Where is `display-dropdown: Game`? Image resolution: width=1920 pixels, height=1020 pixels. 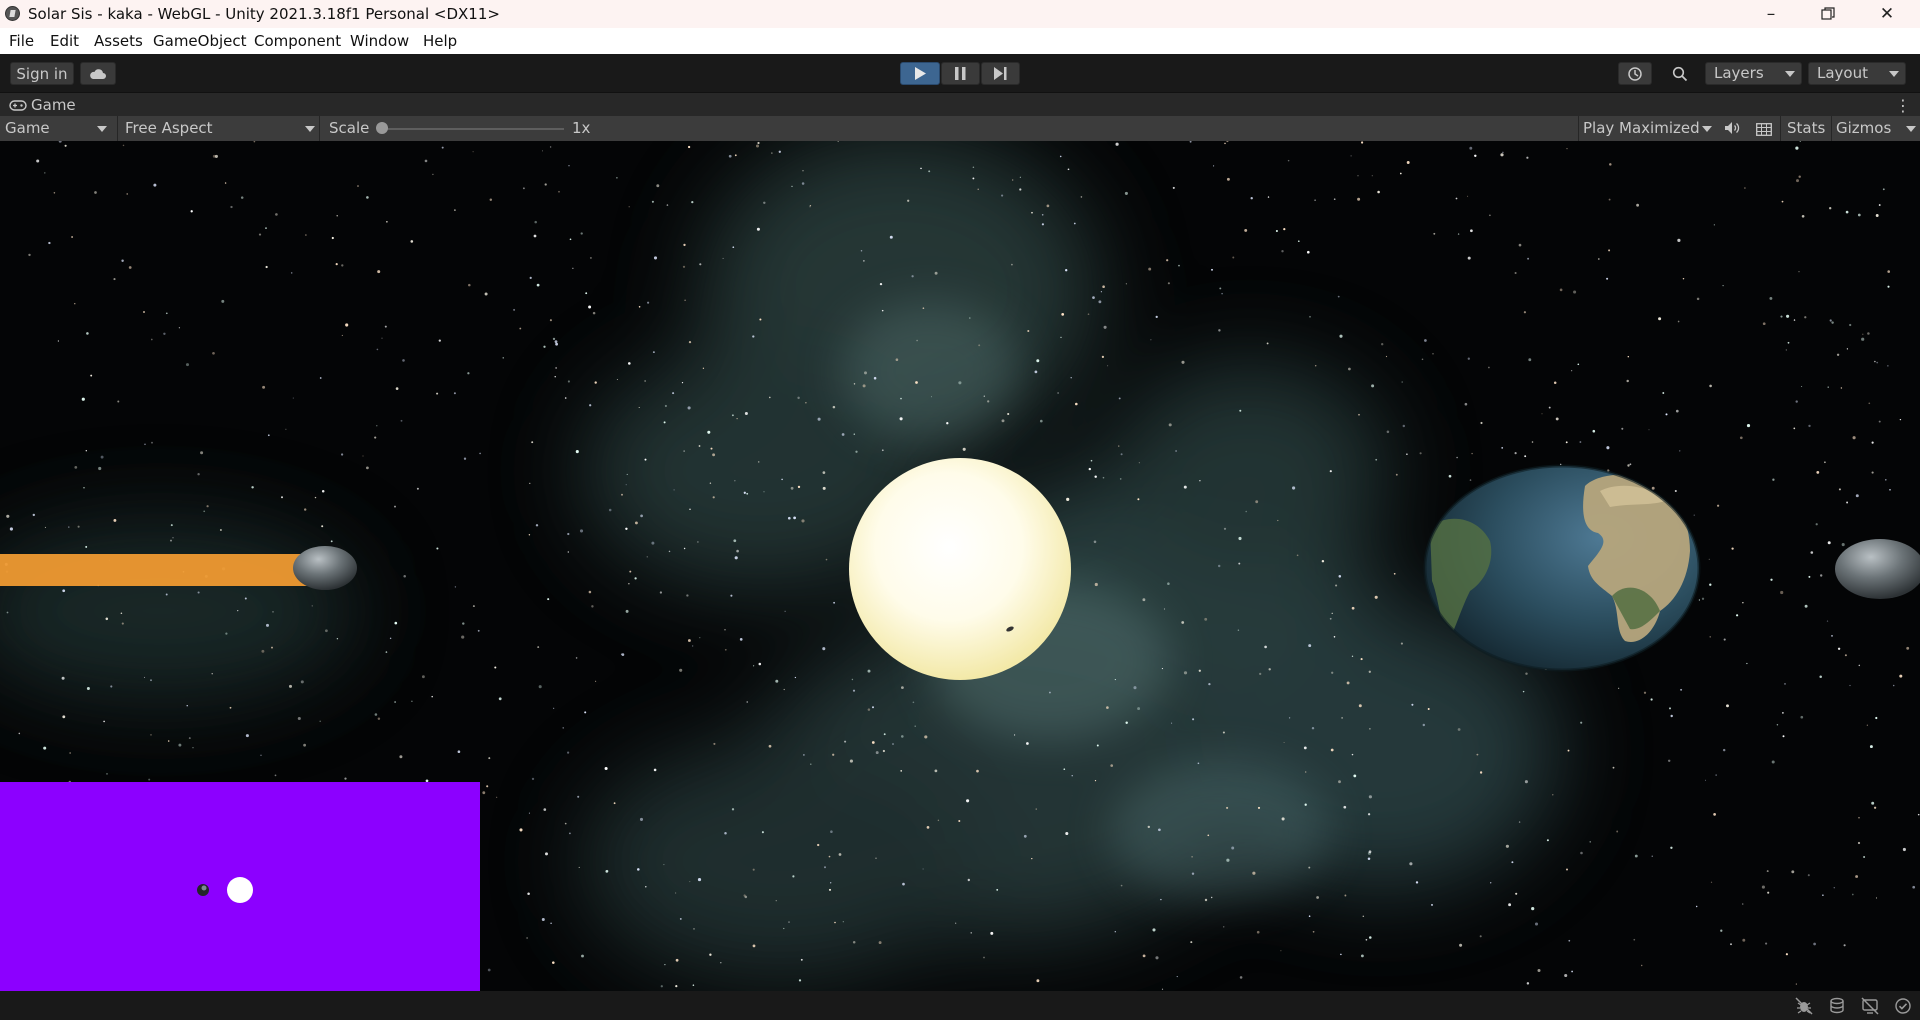
display-dropdown: Game is located at coordinates (58, 128).